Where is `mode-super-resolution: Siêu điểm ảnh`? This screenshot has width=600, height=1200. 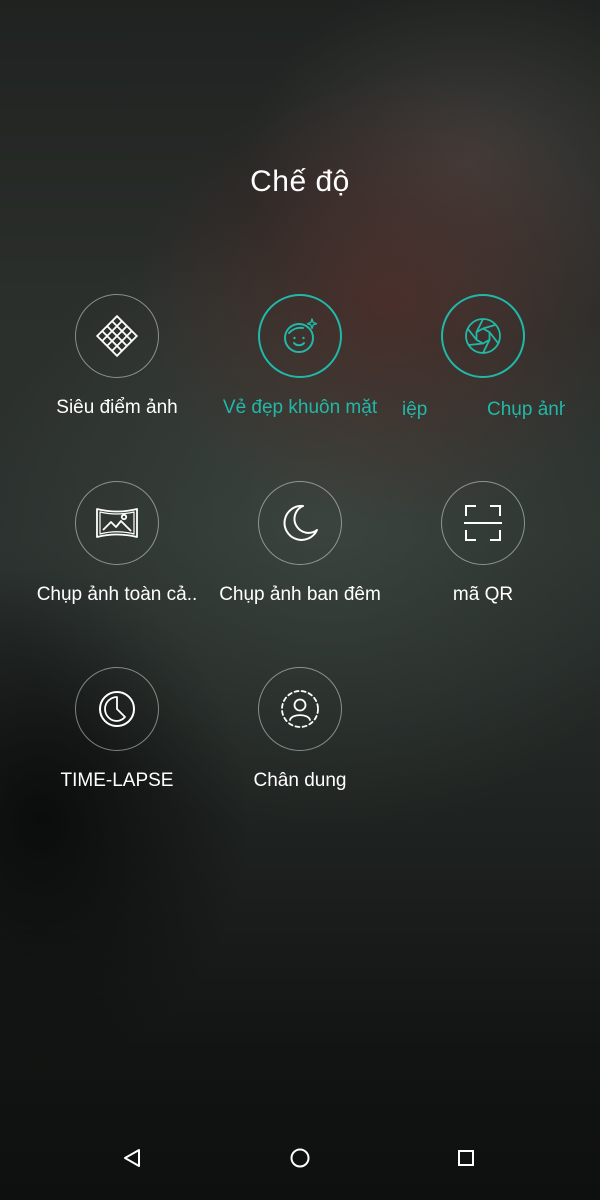
mode-super-resolution: Siêu điểm ảnh is located at coordinates (117, 357).